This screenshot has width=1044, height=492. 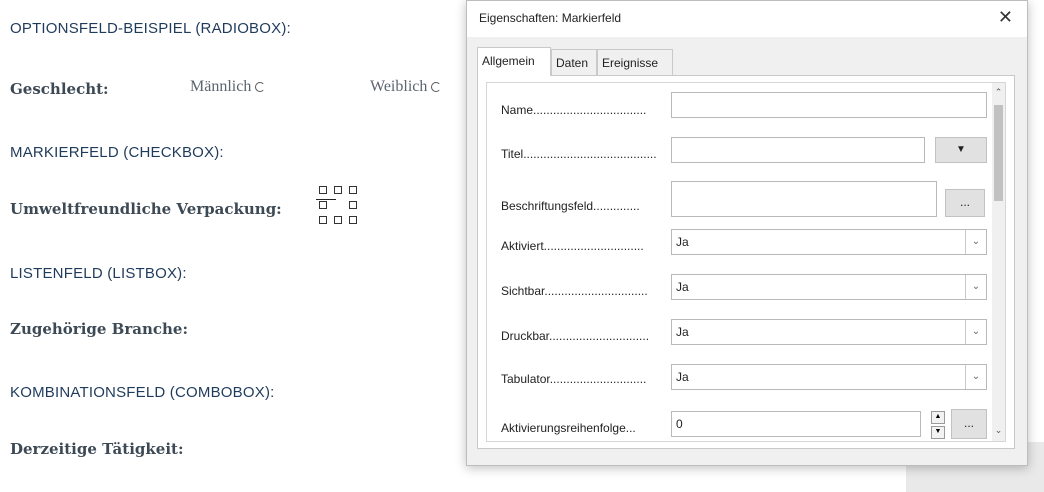 I want to click on heading-checkbox: MARKIERFELD (CHECKBOX):, so click(x=117, y=152).